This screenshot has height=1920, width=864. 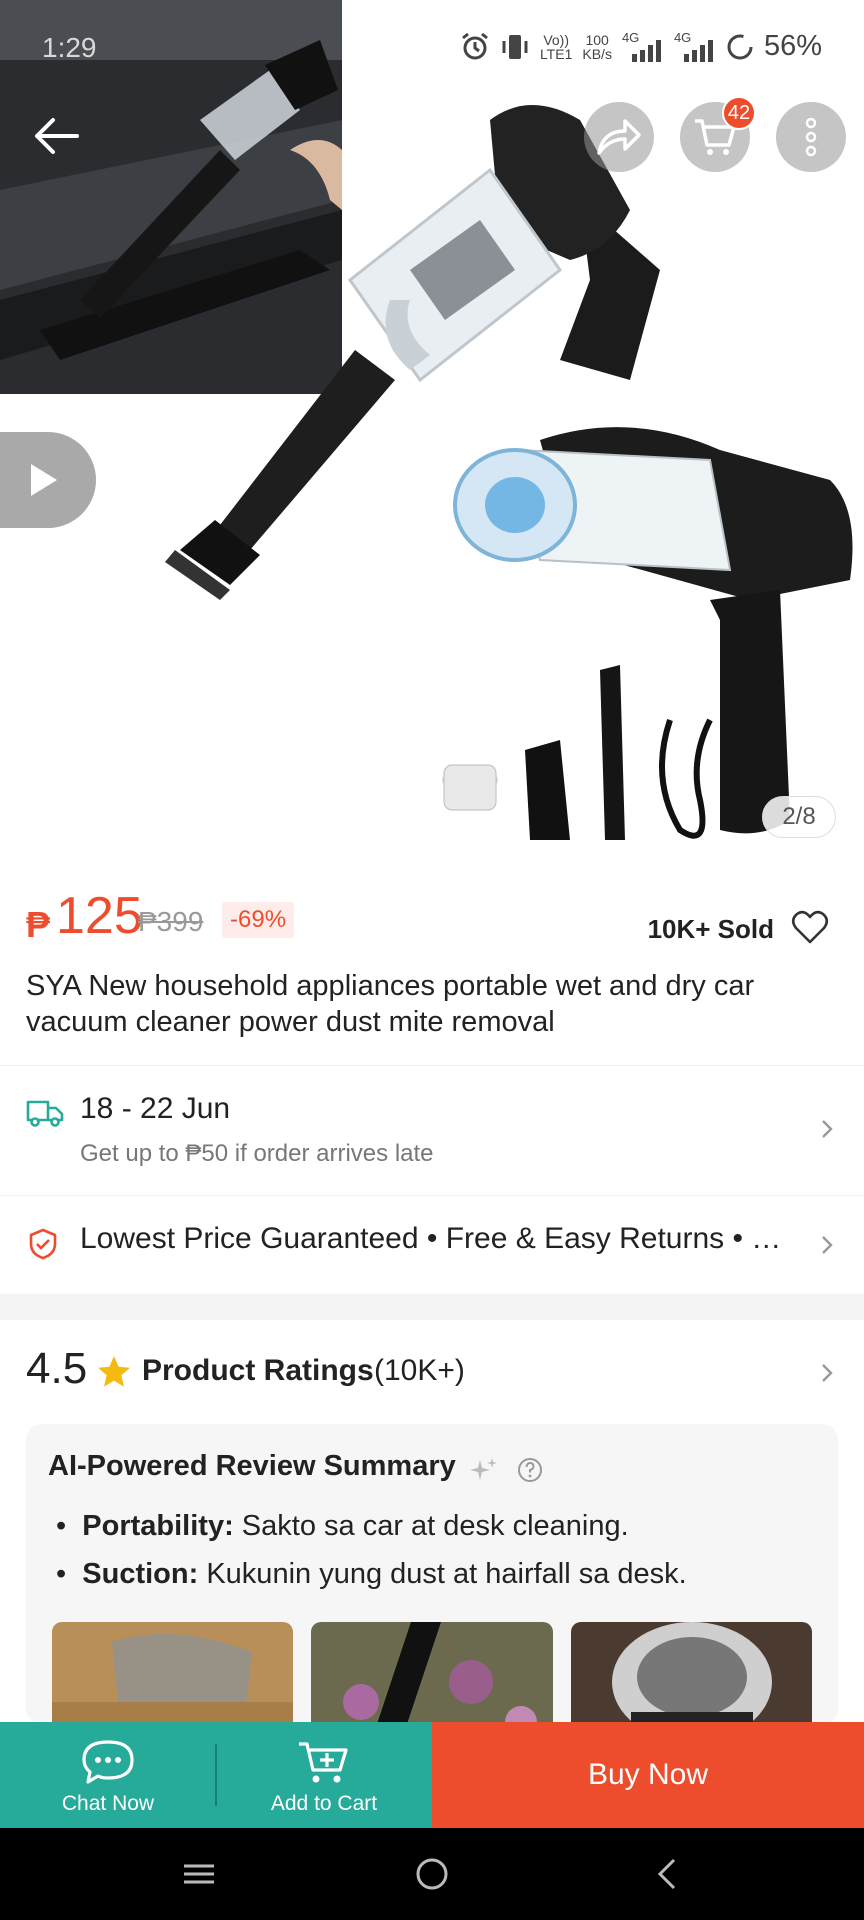 I want to click on chat-now-label: Chat Now, so click(x=108, y=1803).